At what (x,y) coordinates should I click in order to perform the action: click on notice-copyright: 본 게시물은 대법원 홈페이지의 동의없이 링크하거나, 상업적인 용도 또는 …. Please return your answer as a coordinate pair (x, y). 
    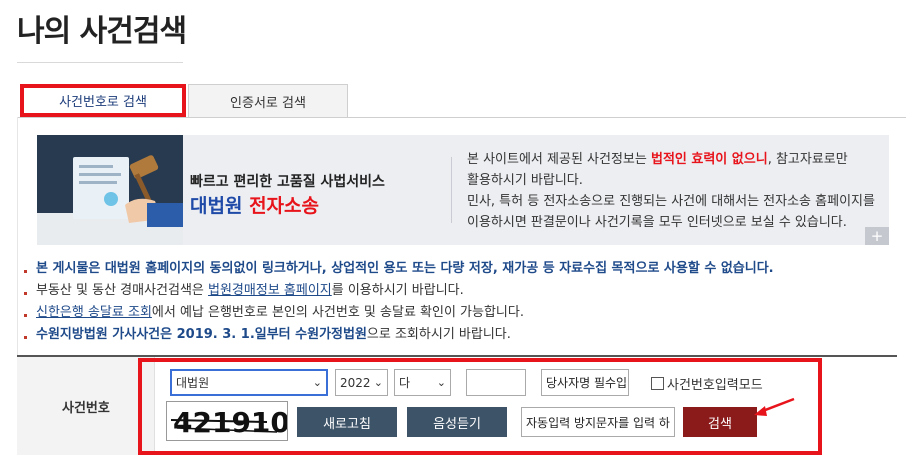
    Looking at the image, I should click on (405, 268).